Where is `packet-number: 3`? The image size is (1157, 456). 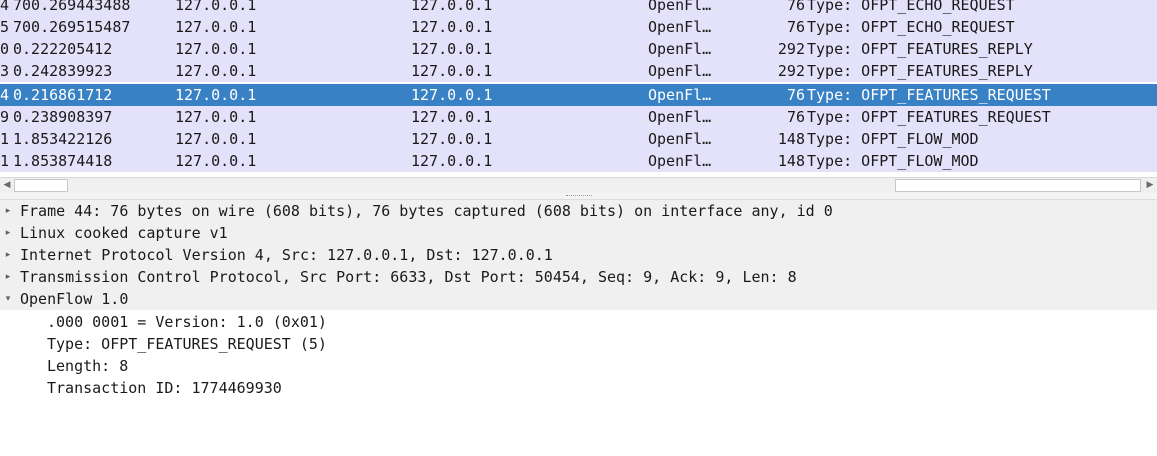
packet-number: 3 is located at coordinates (5, 71).